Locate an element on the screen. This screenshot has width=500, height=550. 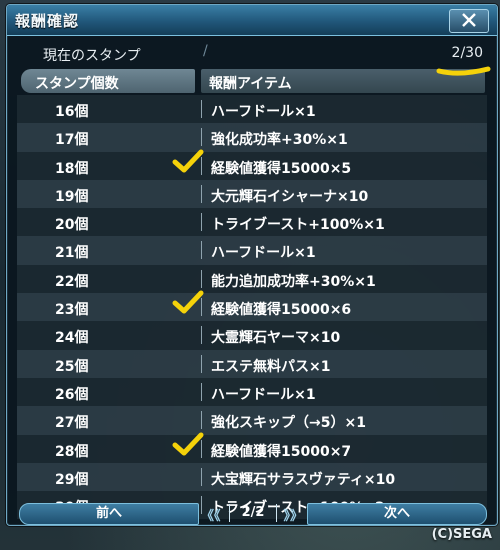
table-row: 17個 強化成功率+30%×1 is located at coordinates (252, 137).